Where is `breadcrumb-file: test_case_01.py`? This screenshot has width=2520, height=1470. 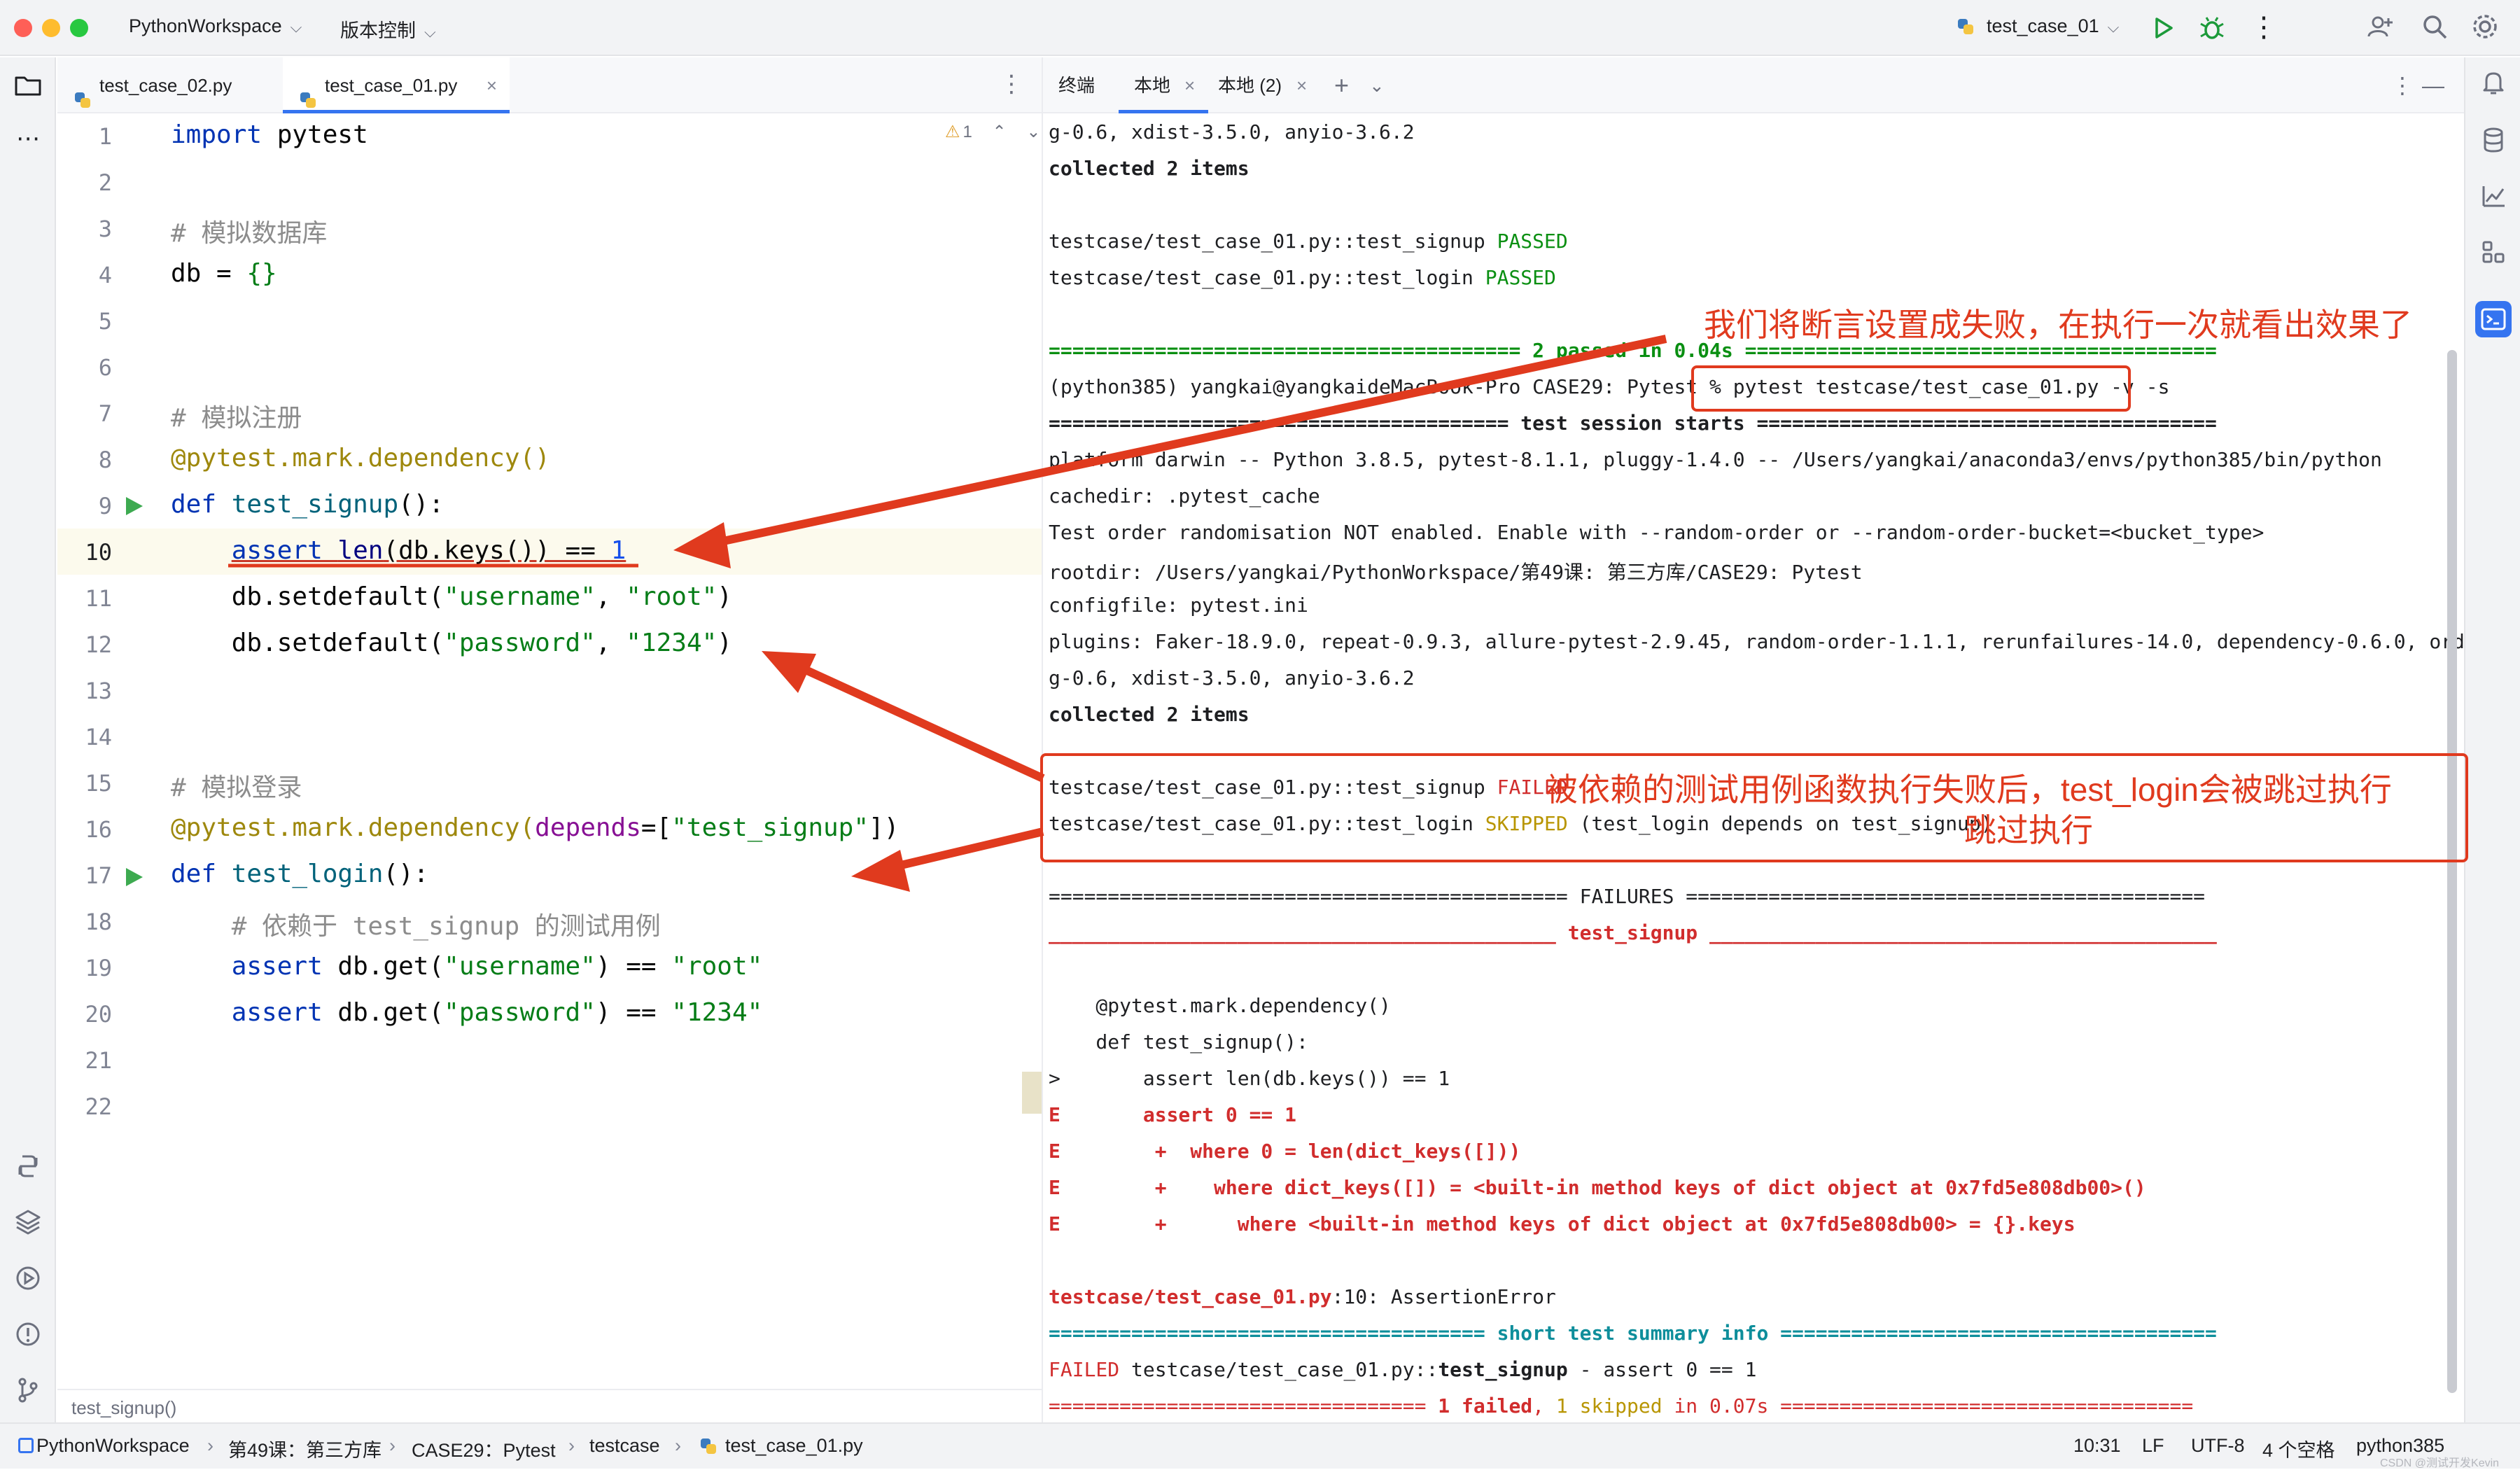
breadcrumb-file: test_case_01.py is located at coordinates (794, 1446).